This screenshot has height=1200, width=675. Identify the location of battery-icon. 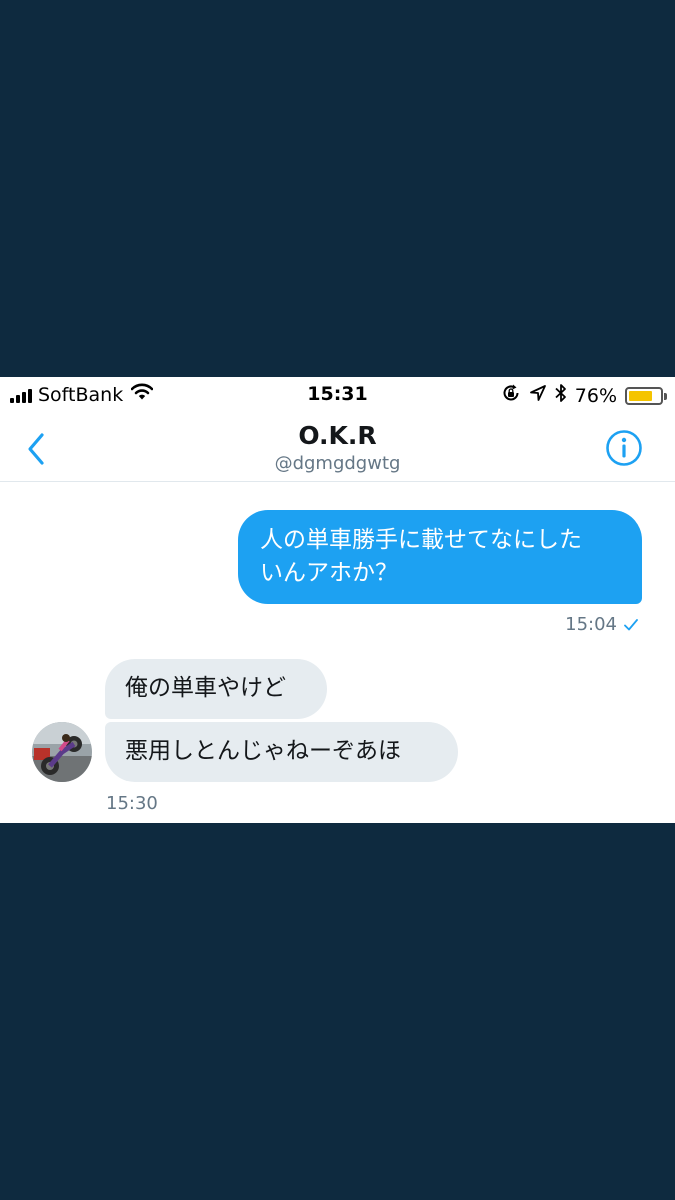
(646, 395).